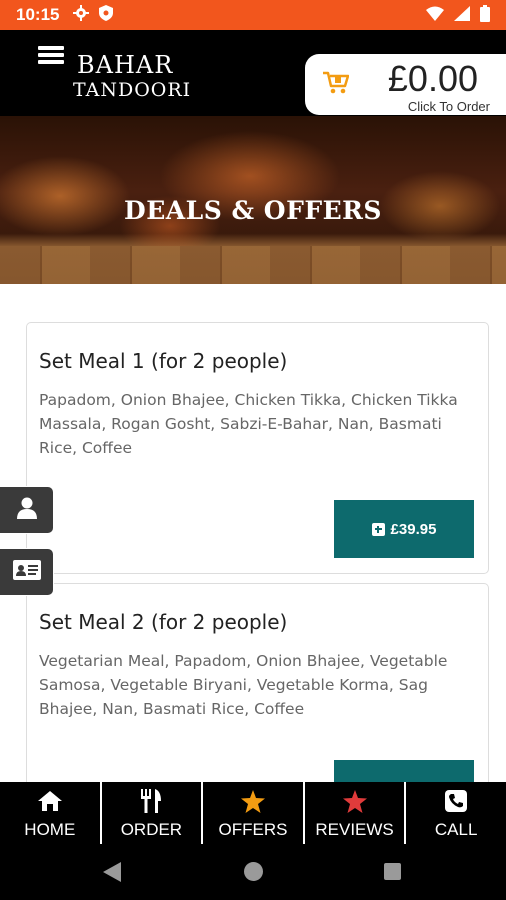 The image size is (506, 900). What do you see at coordinates (354, 829) in the screenshot?
I see `nav-label: REVIEWS` at bounding box center [354, 829].